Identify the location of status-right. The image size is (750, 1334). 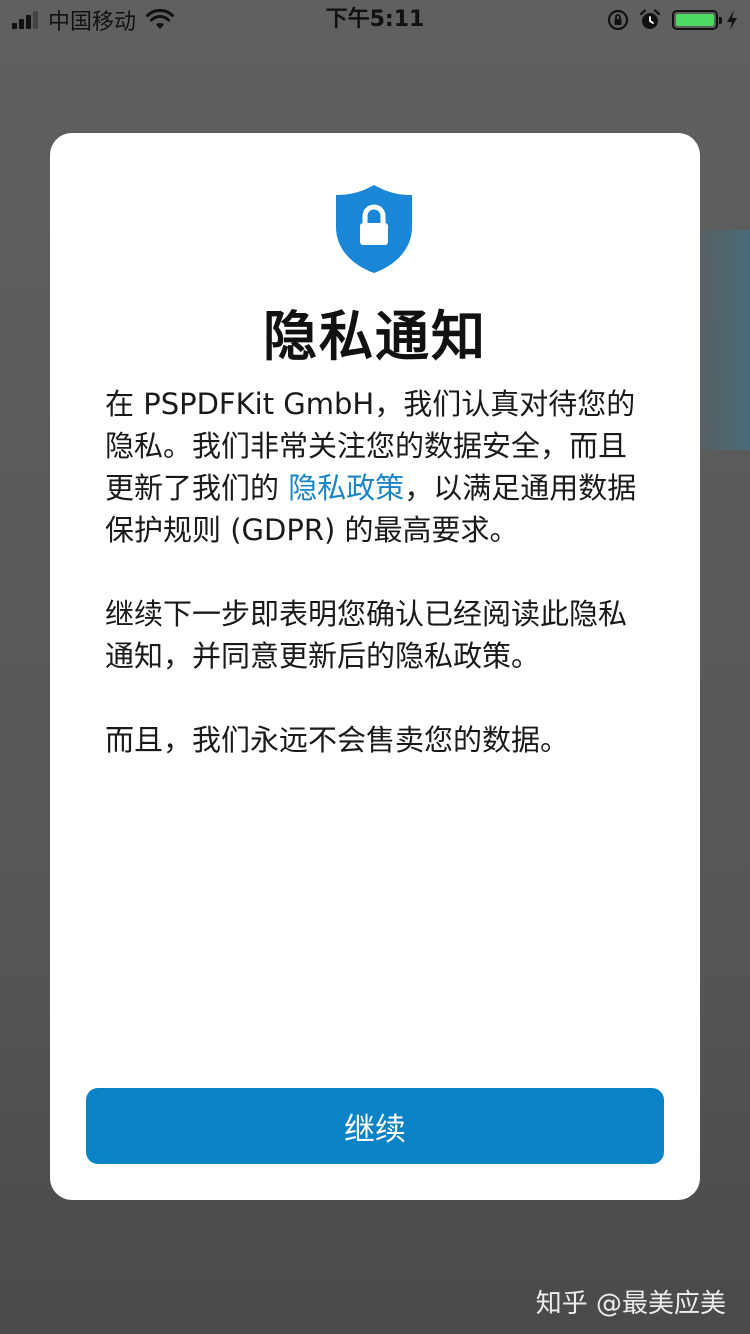
(668, 20).